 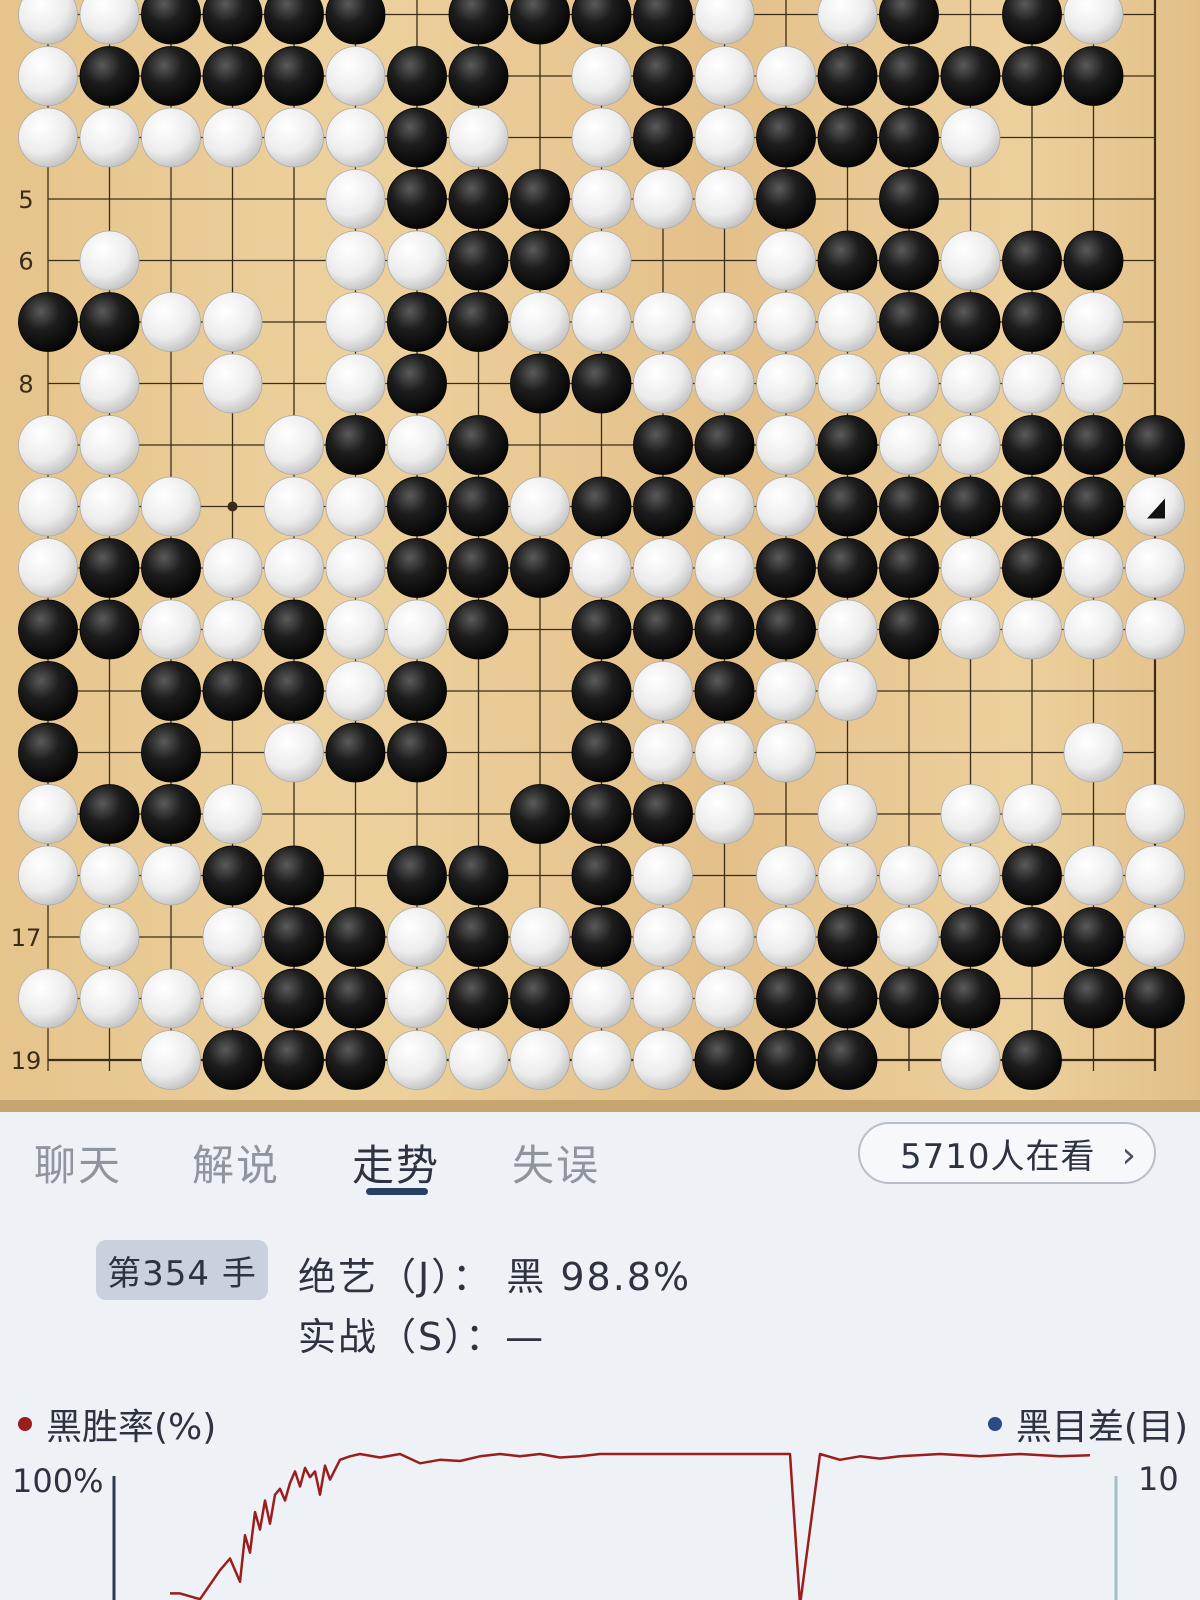 What do you see at coordinates (236, 1162) in the screenshot?
I see `tab-commentary: 解说` at bounding box center [236, 1162].